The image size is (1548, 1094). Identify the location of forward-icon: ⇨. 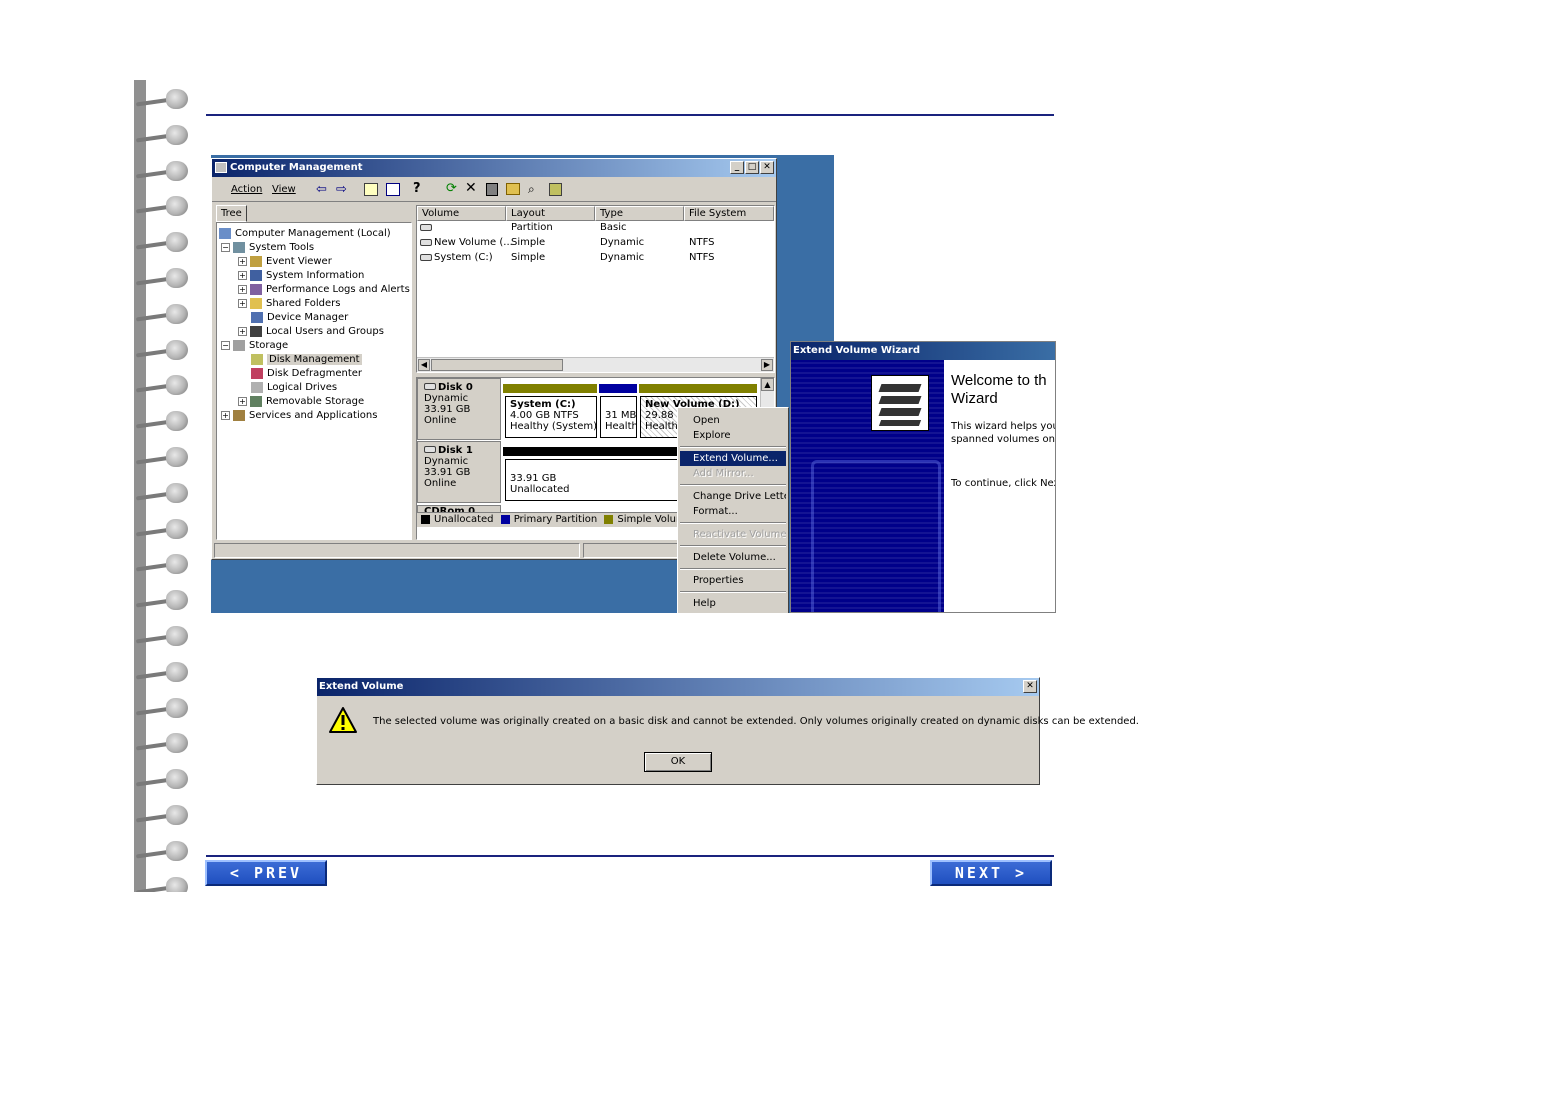
(341, 189).